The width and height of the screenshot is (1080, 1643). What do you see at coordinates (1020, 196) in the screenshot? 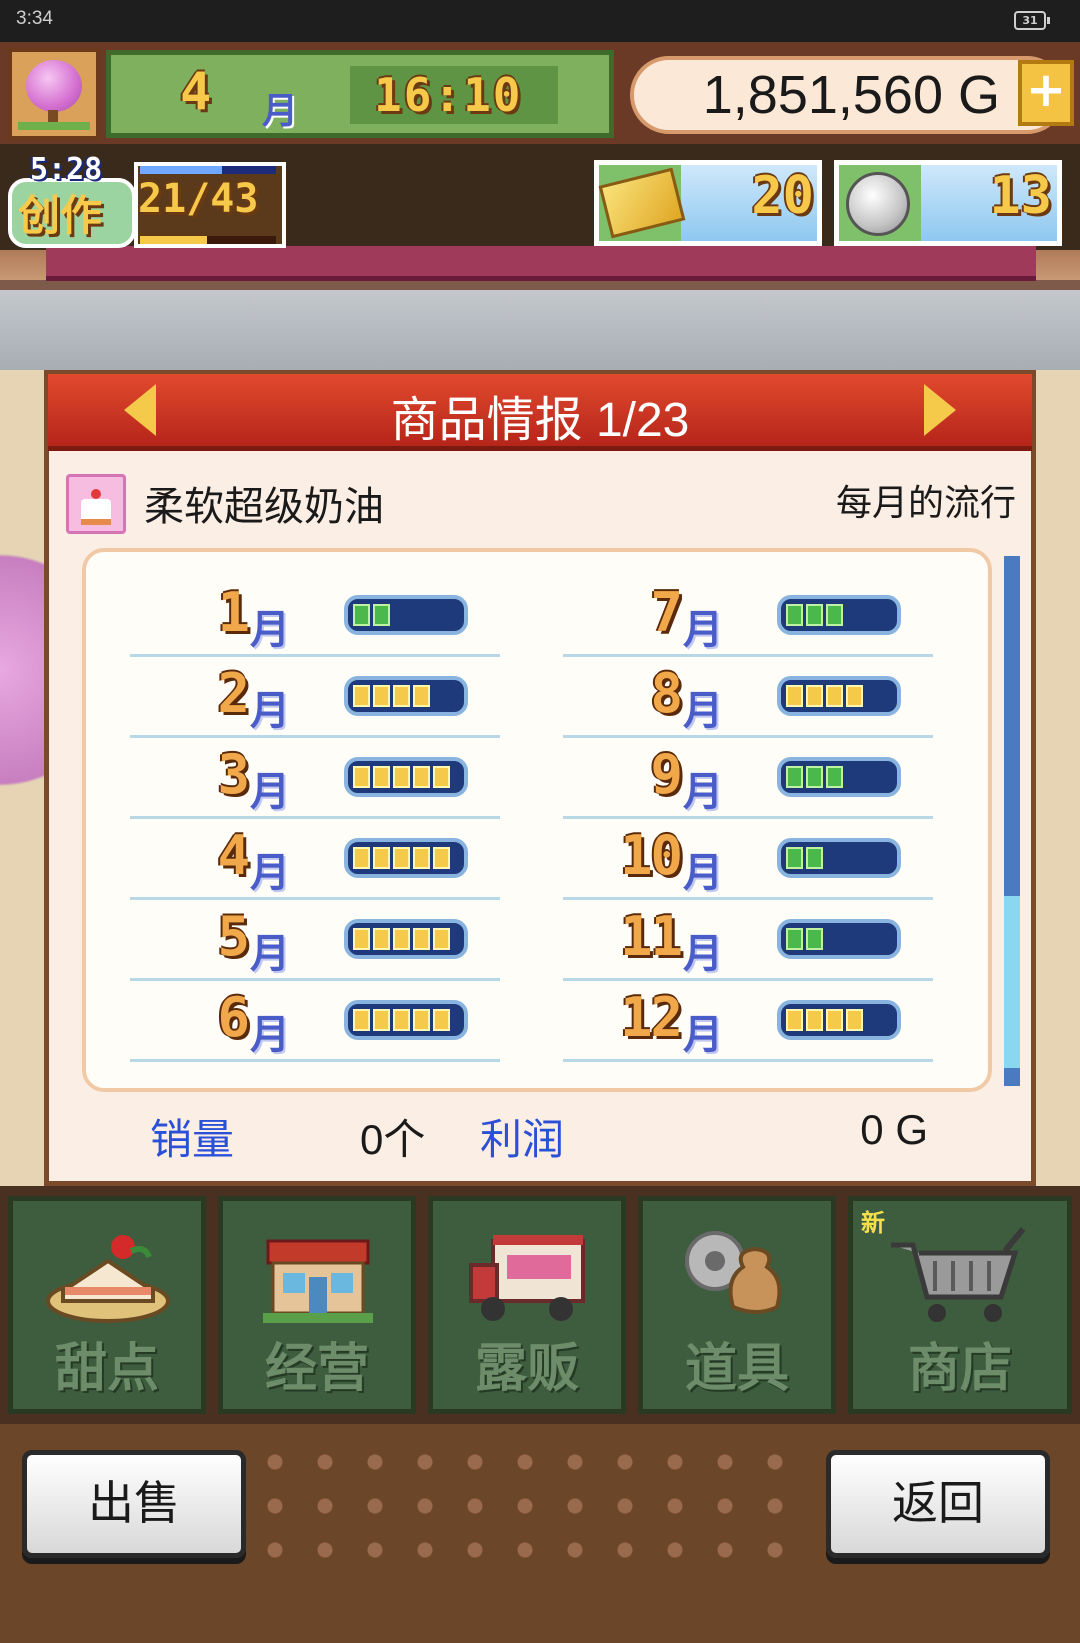
I see `silver-medal-count: 13` at bounding box center [1020, 196].